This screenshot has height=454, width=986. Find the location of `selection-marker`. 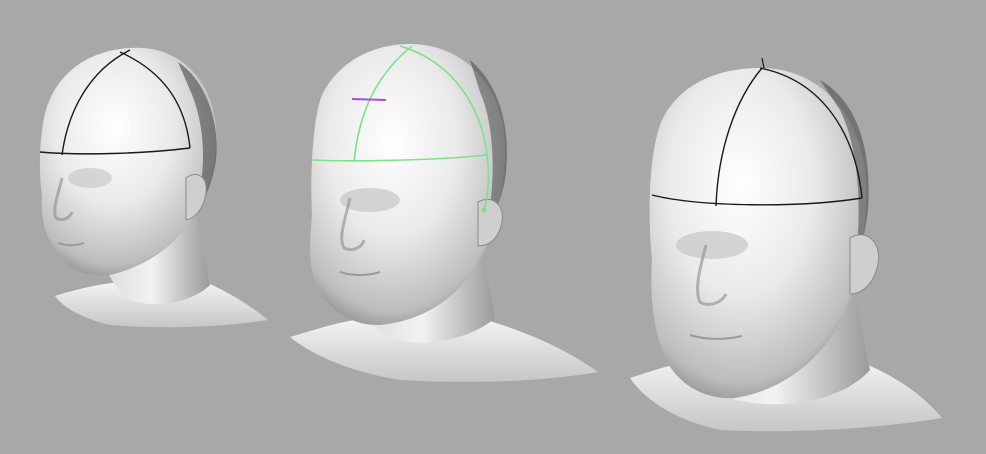

selection-marker is located at coordinates (369, 99).